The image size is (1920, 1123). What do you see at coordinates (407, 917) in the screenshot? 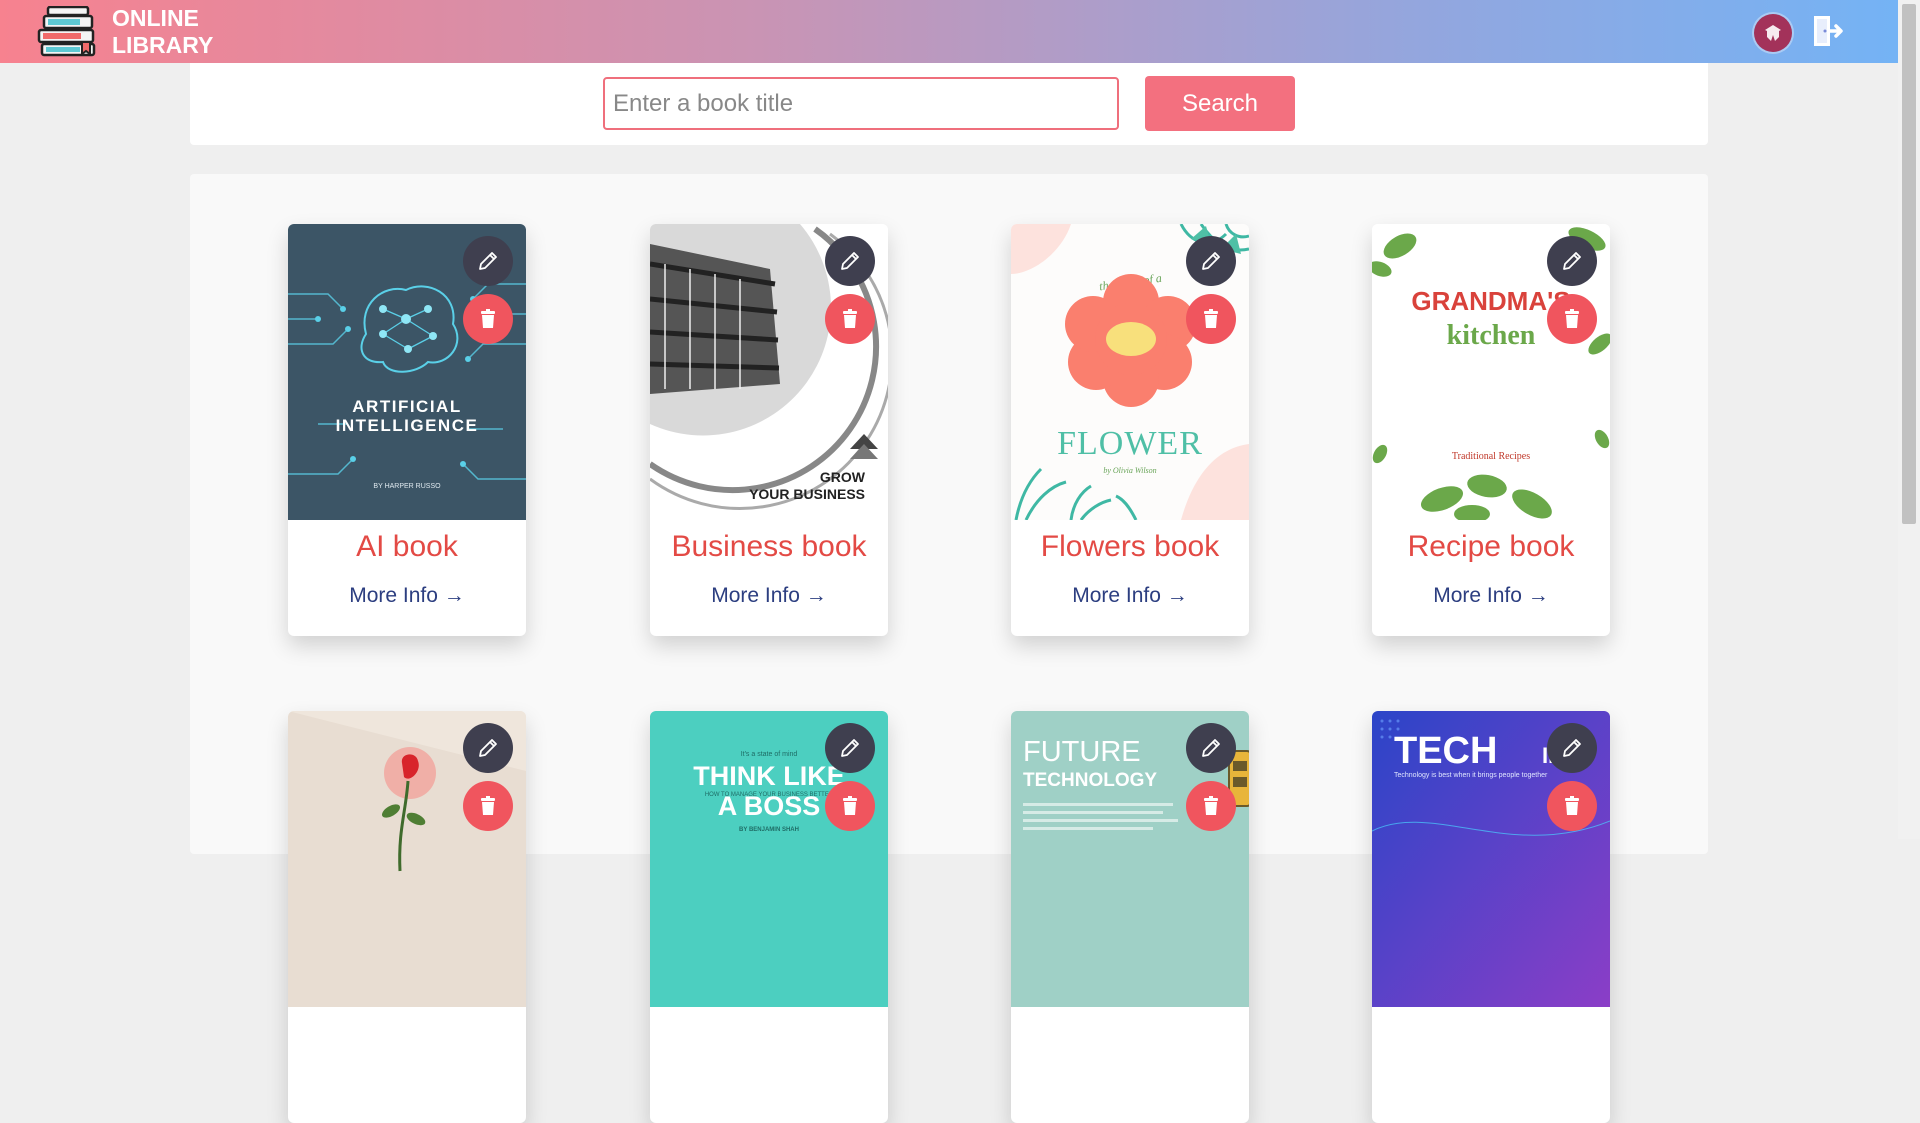
I see `book-card` at bounding box center [407, 917].